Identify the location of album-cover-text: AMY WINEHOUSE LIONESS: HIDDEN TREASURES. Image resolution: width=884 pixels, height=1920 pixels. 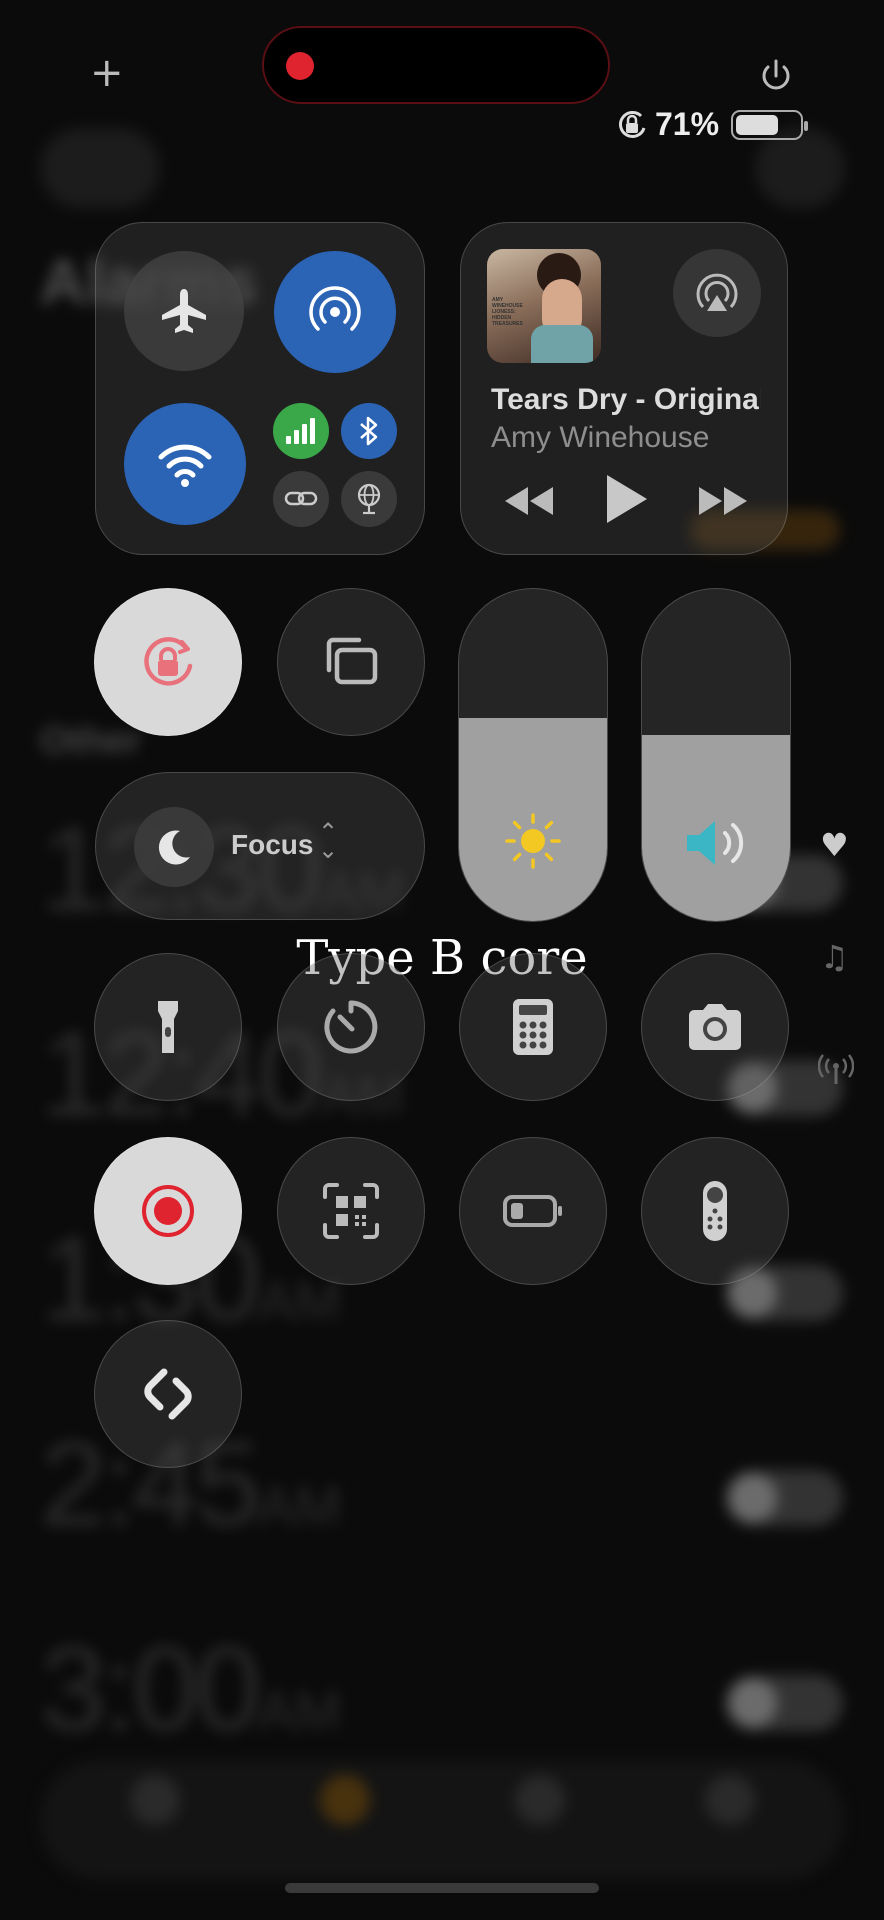
(507, 312).